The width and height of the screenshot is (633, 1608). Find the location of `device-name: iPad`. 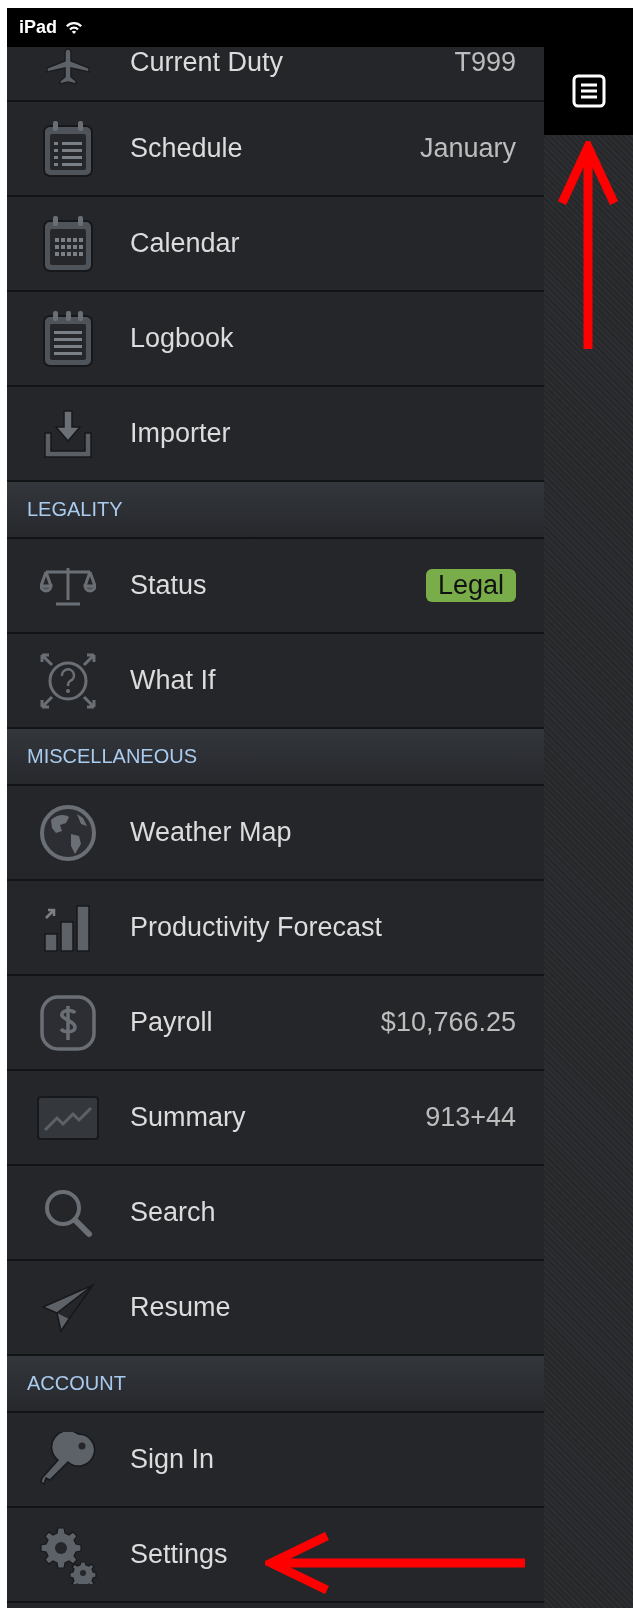

device-name: iPad is located at coordinates (38, 27).